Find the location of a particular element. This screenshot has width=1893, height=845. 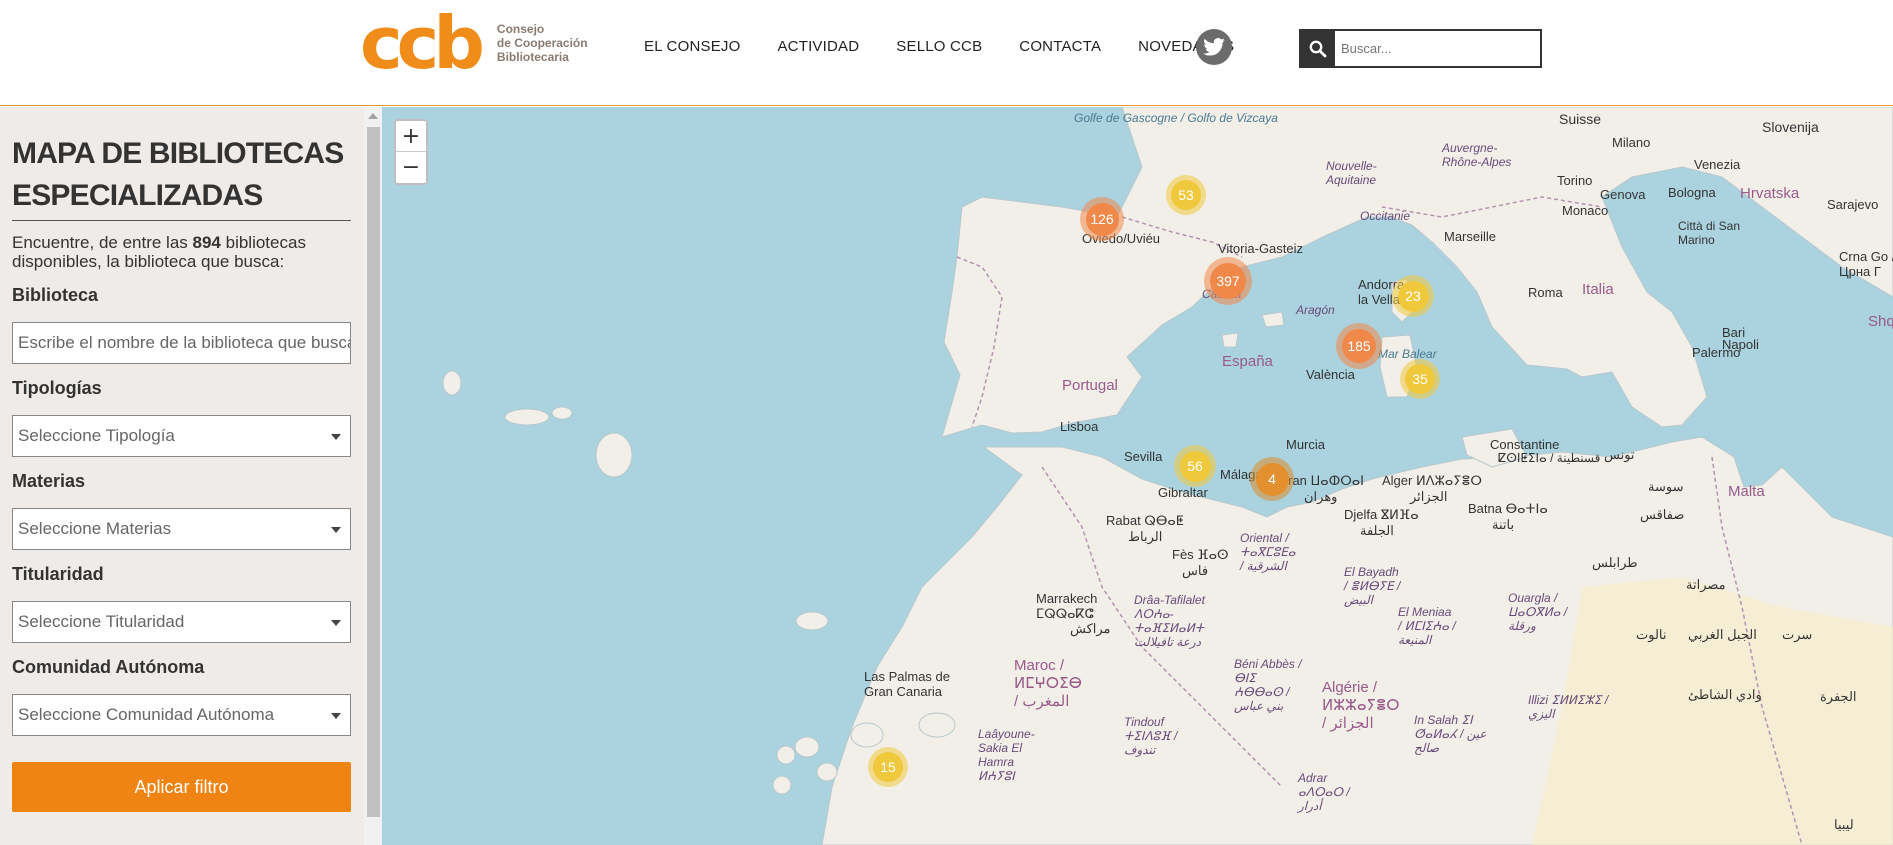

titularidad-select: Seleccione Titularidad is located at coordinates (181, 622).